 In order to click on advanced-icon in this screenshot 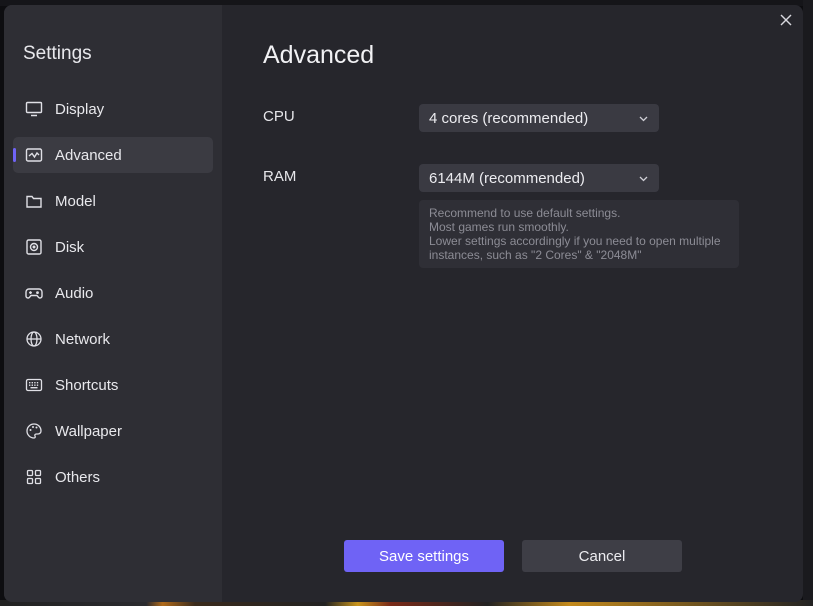, I will do `click(34, 155)`.